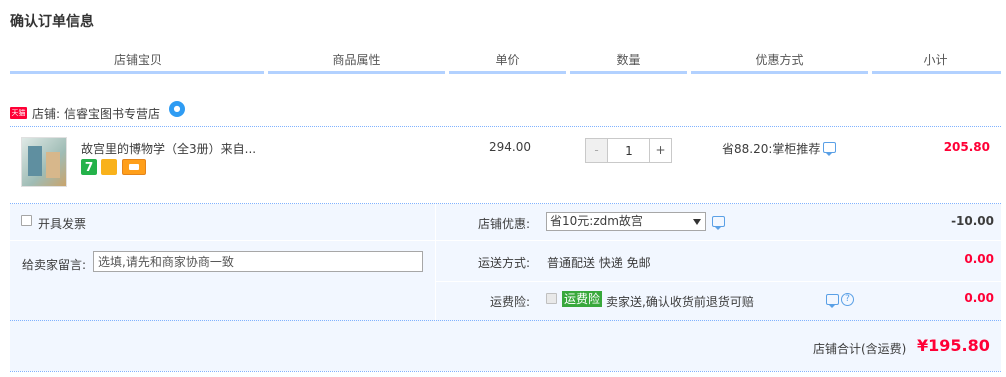  I want to click on insurance-amount: 0.00, so click(979, 298).